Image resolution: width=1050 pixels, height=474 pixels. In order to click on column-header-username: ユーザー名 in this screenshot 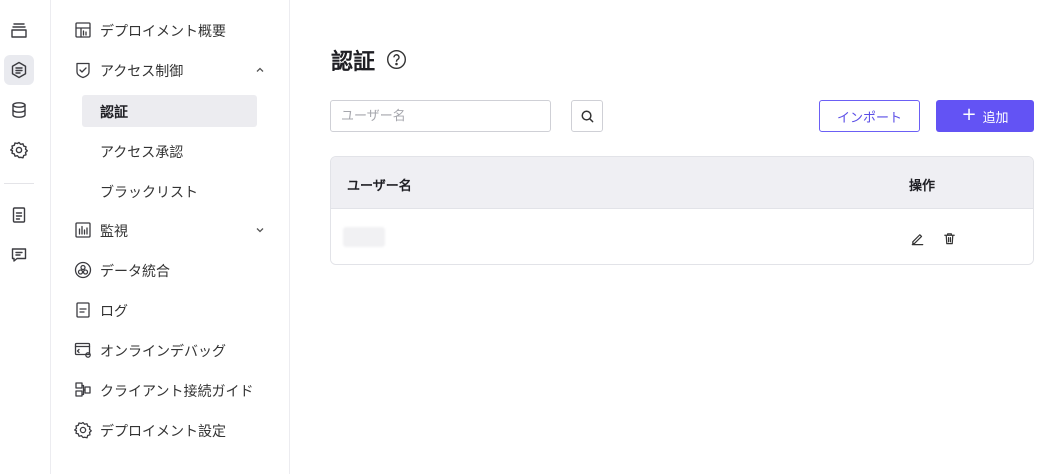, I will do `click(379, 186)`.